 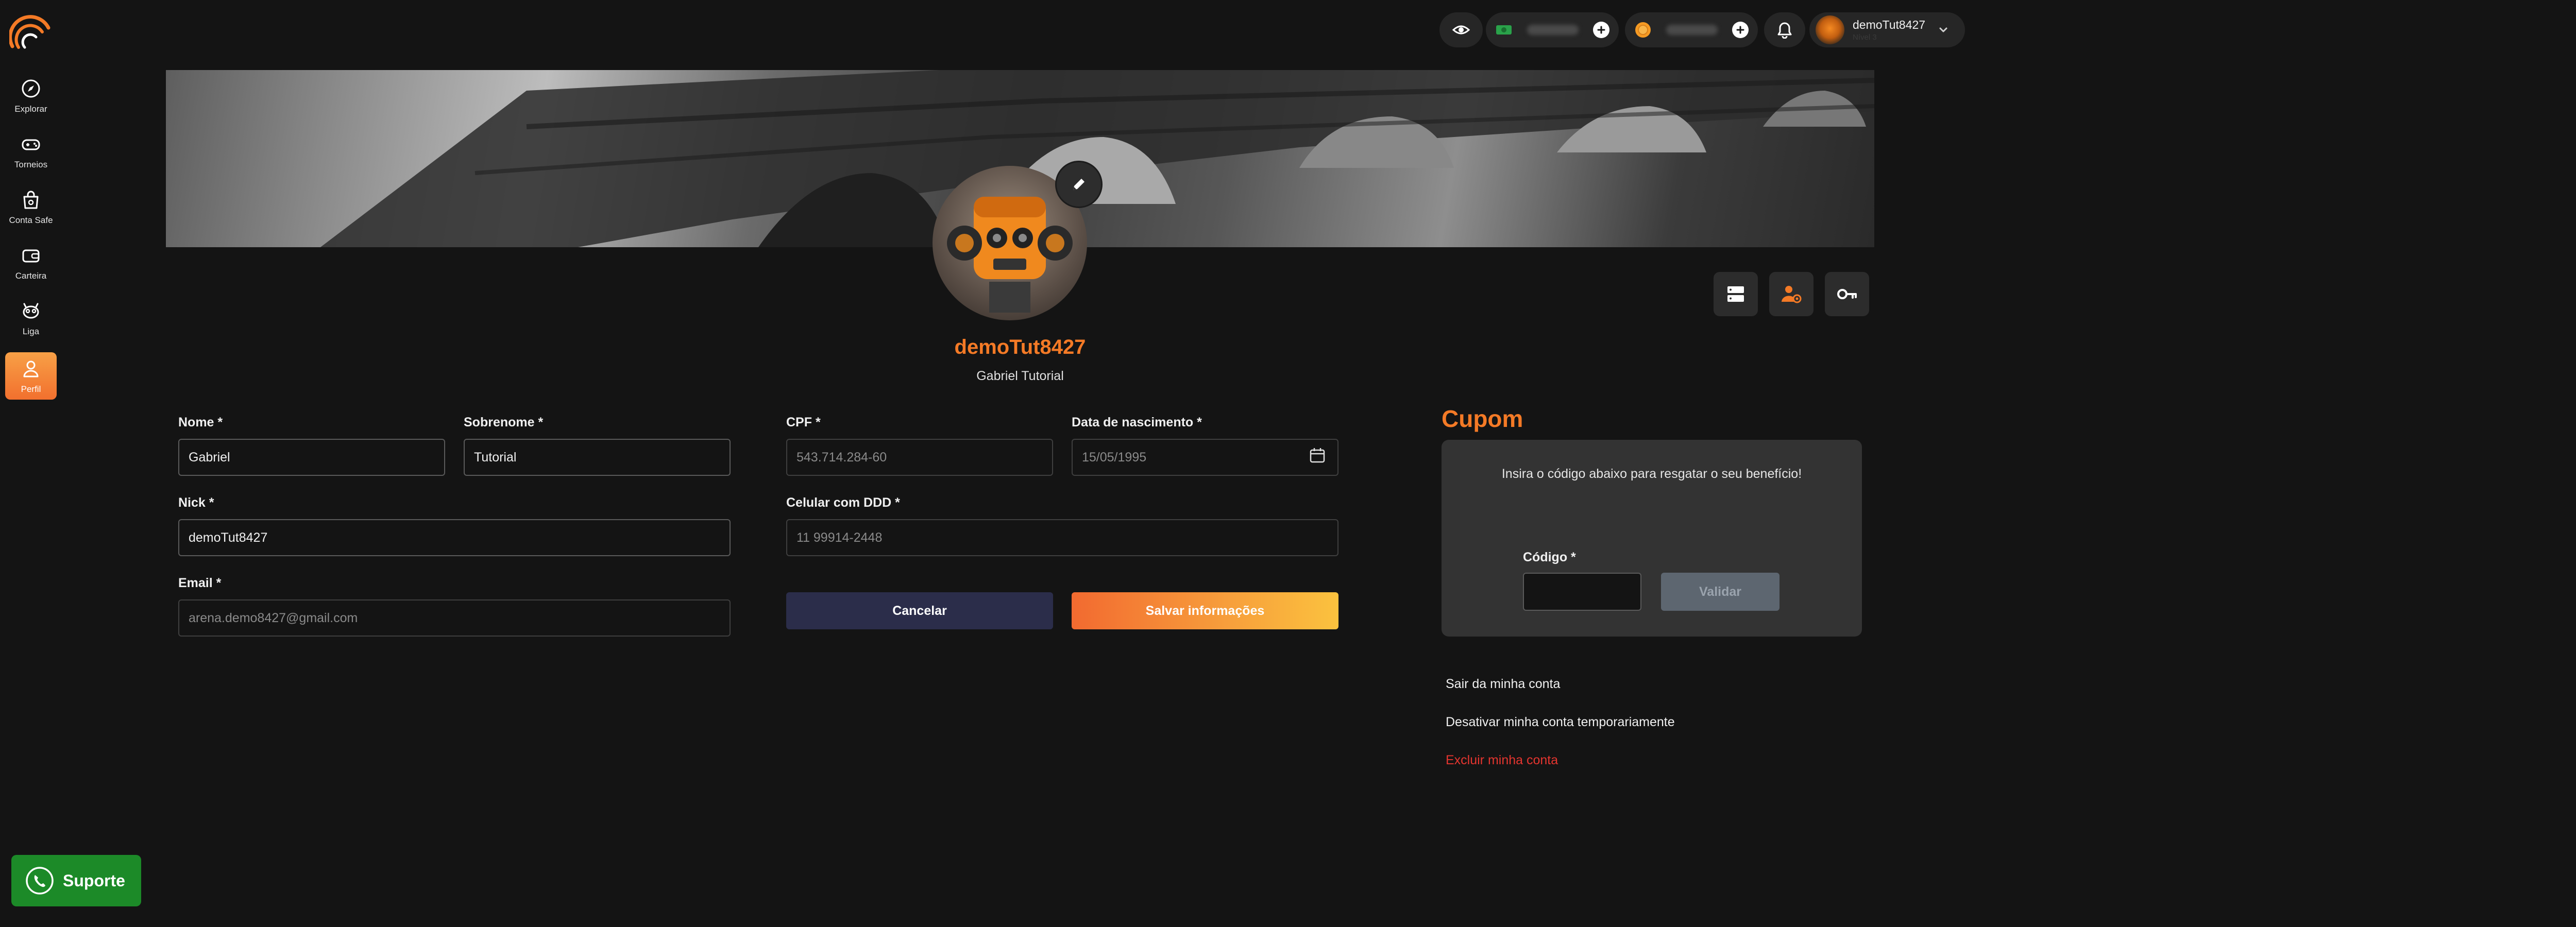 I want to click on league-icon, so click(x=31, y=311).